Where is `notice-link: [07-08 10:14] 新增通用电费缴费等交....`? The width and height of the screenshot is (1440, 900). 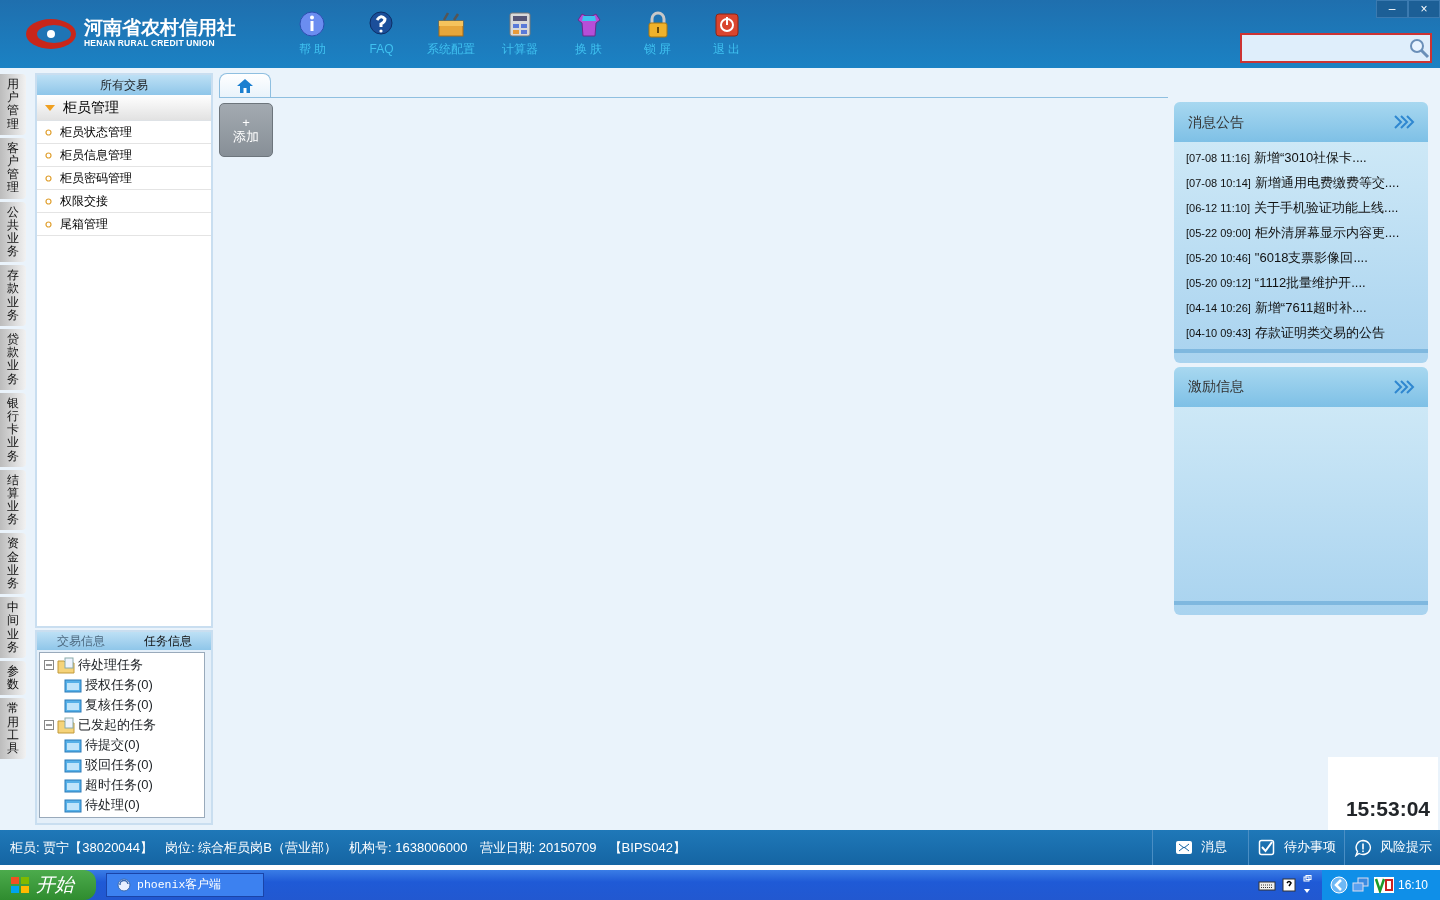
notice-link: [07-08 10:14] 新增通用电费缴费等交.... is located at coordinates (1301, 183).